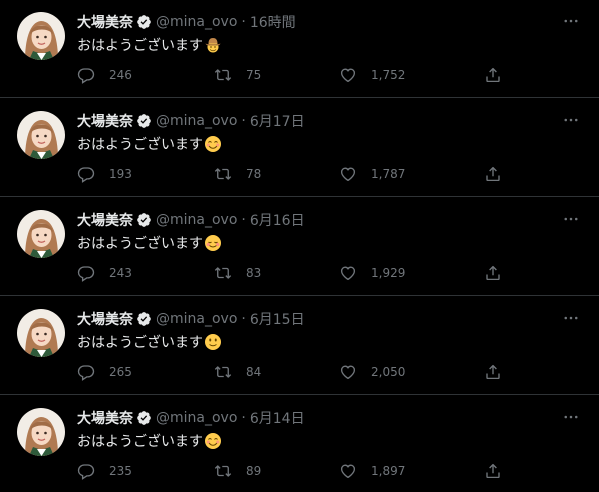 The width and height of the screenshot is (599, 492). What do you see at coordinates (277, 319) in the screenshot?
I see `timestamp: 6月15日` at bounding box center [277, 319].